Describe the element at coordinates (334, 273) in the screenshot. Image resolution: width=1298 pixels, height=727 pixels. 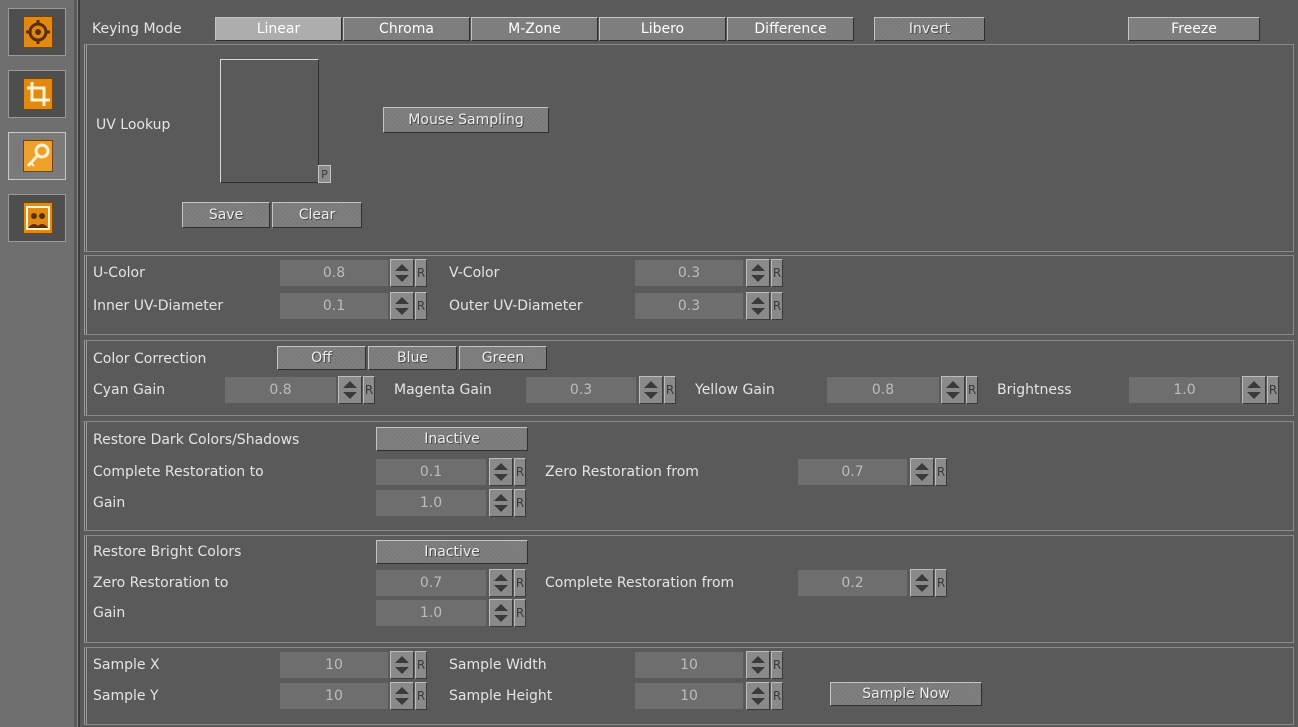
I see `u-color-field: 0.8` at that location.